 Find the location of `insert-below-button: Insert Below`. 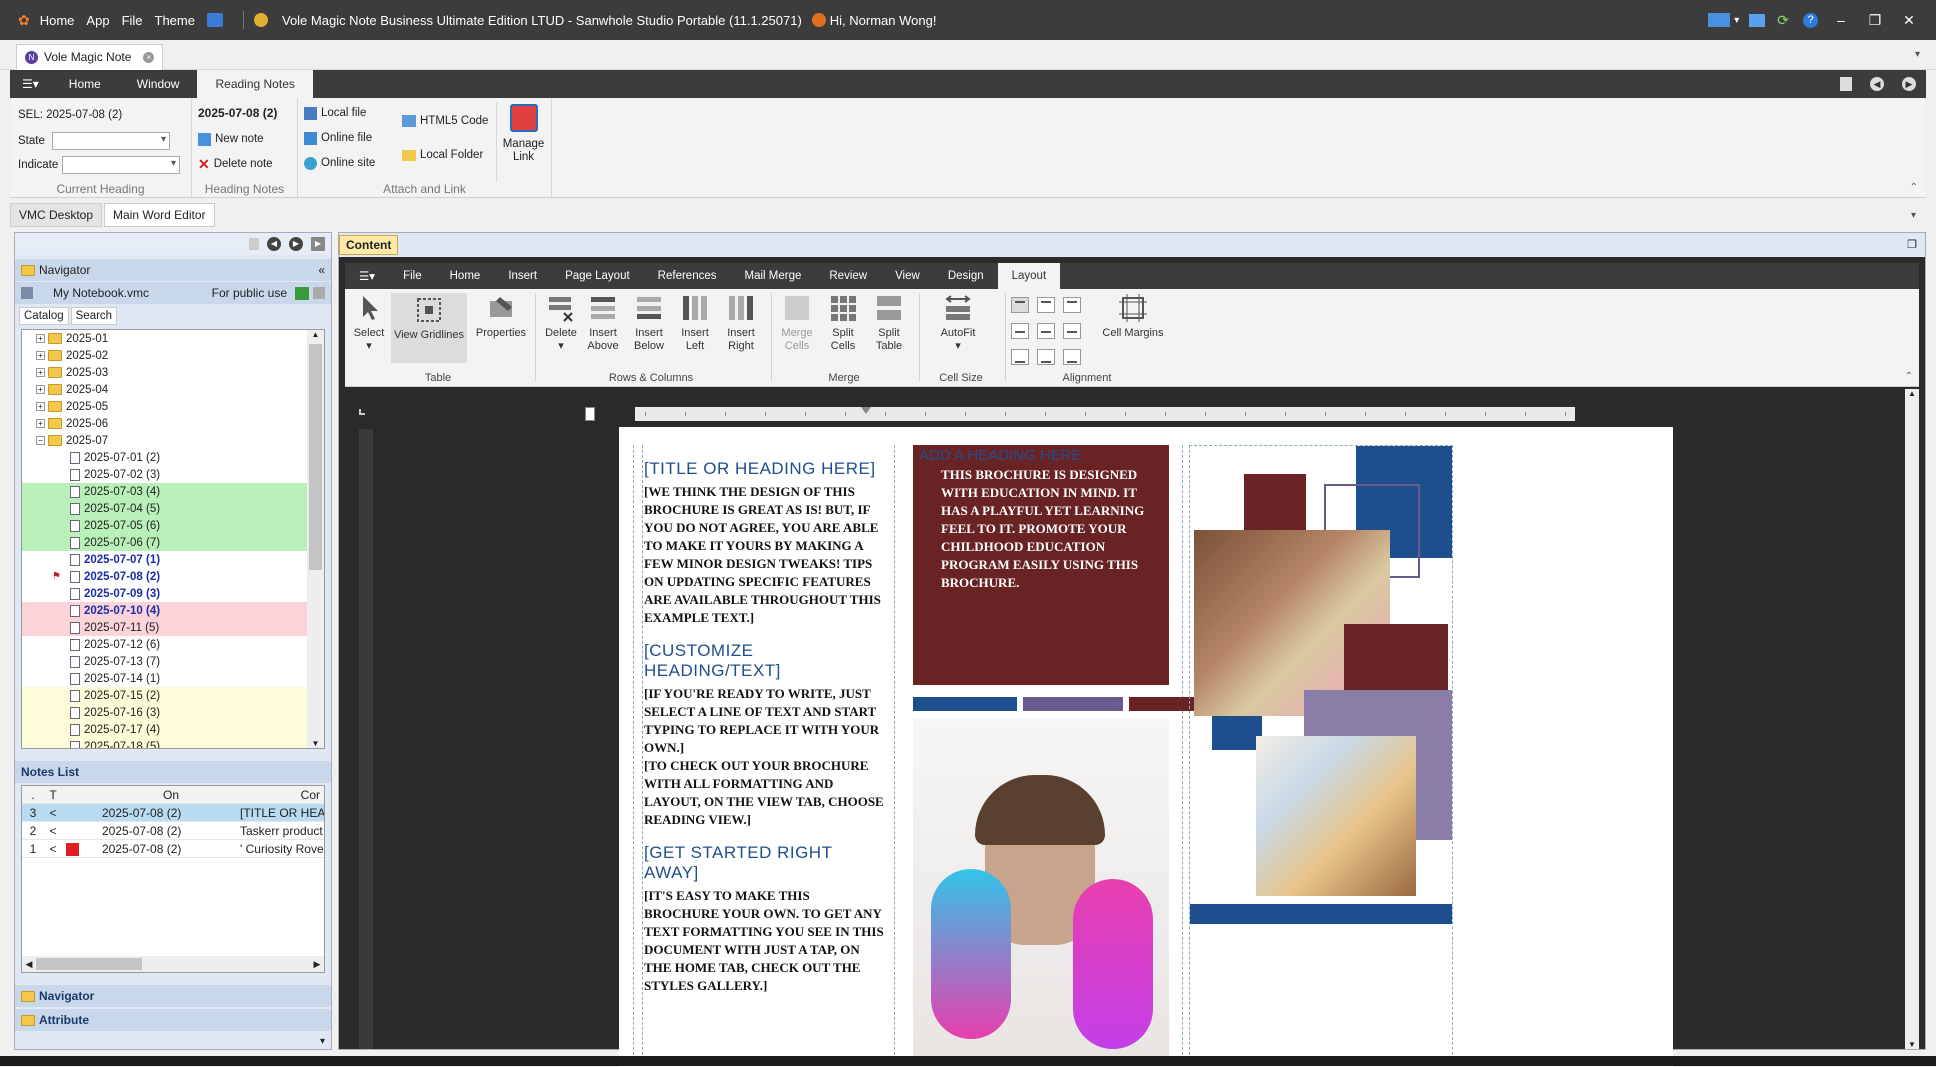

insert-below-button: Insert Below is located at coordinates (649, 323).